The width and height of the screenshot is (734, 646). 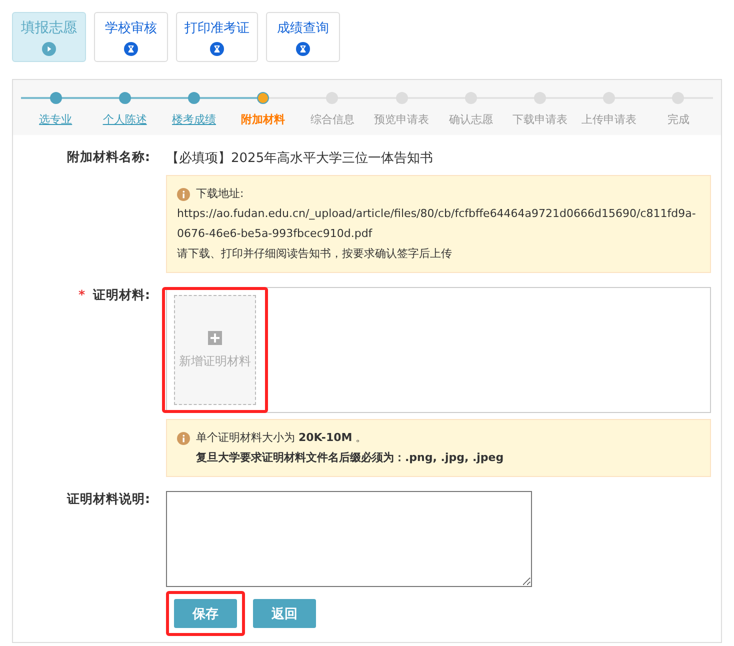 What do you see at coordinates (281, 438) in the screenshot?
I see `notice-text: 单个证明材料大小为 20K-10M 。` at bounding box center [281, 438].